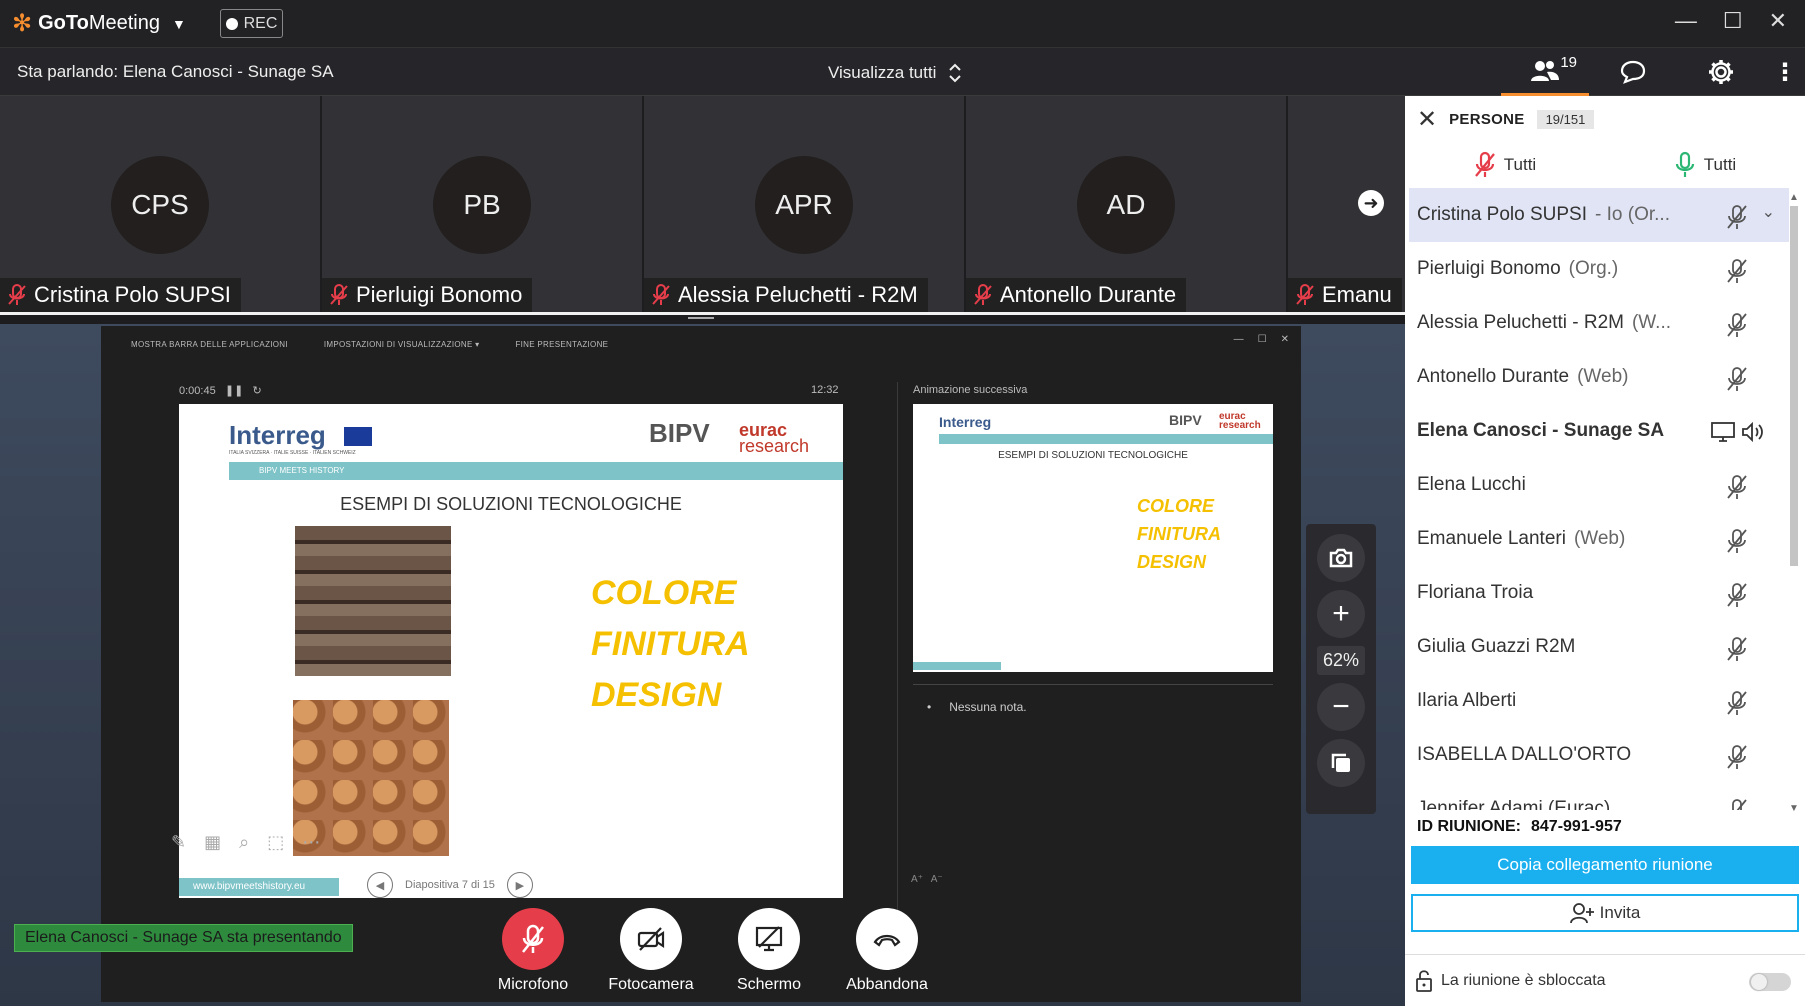 This screenshot has height=1006, width=1805. Describe the element at coordinates (1599, 377) in the screenshot. I see `participant-row: Antonello Durante (Web)` at that location.